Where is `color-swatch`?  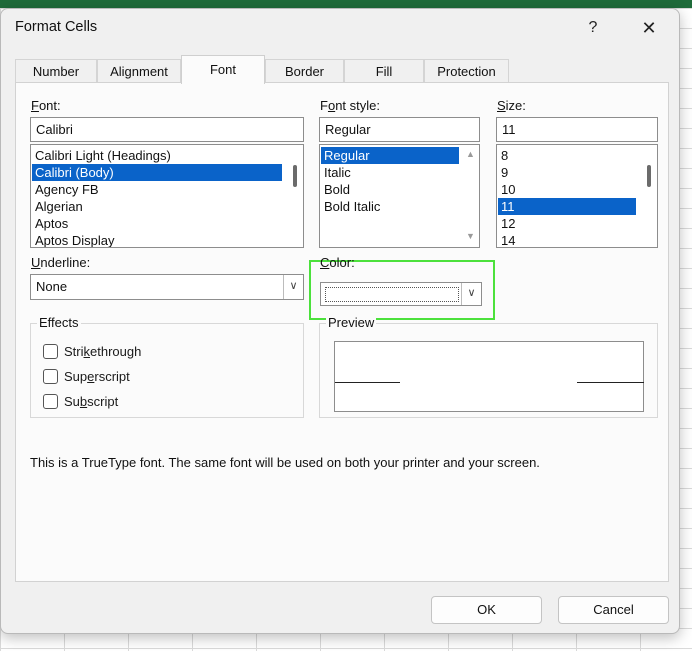 color-swatch is located at coordinates (392, 294).